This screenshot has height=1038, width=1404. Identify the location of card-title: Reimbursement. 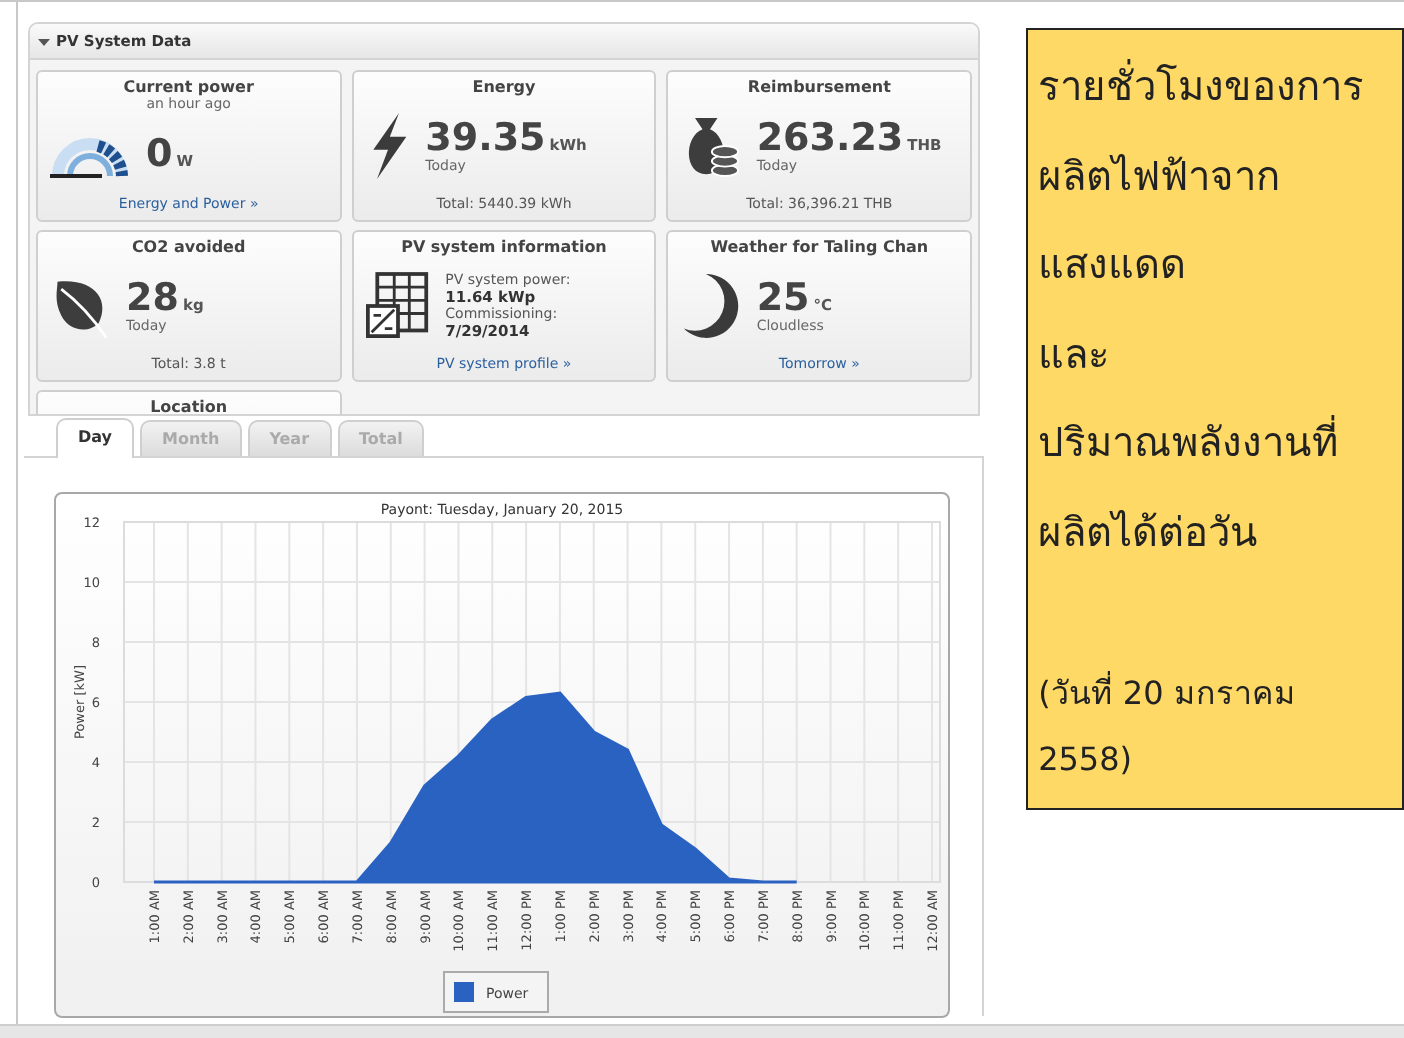
(819, 87).